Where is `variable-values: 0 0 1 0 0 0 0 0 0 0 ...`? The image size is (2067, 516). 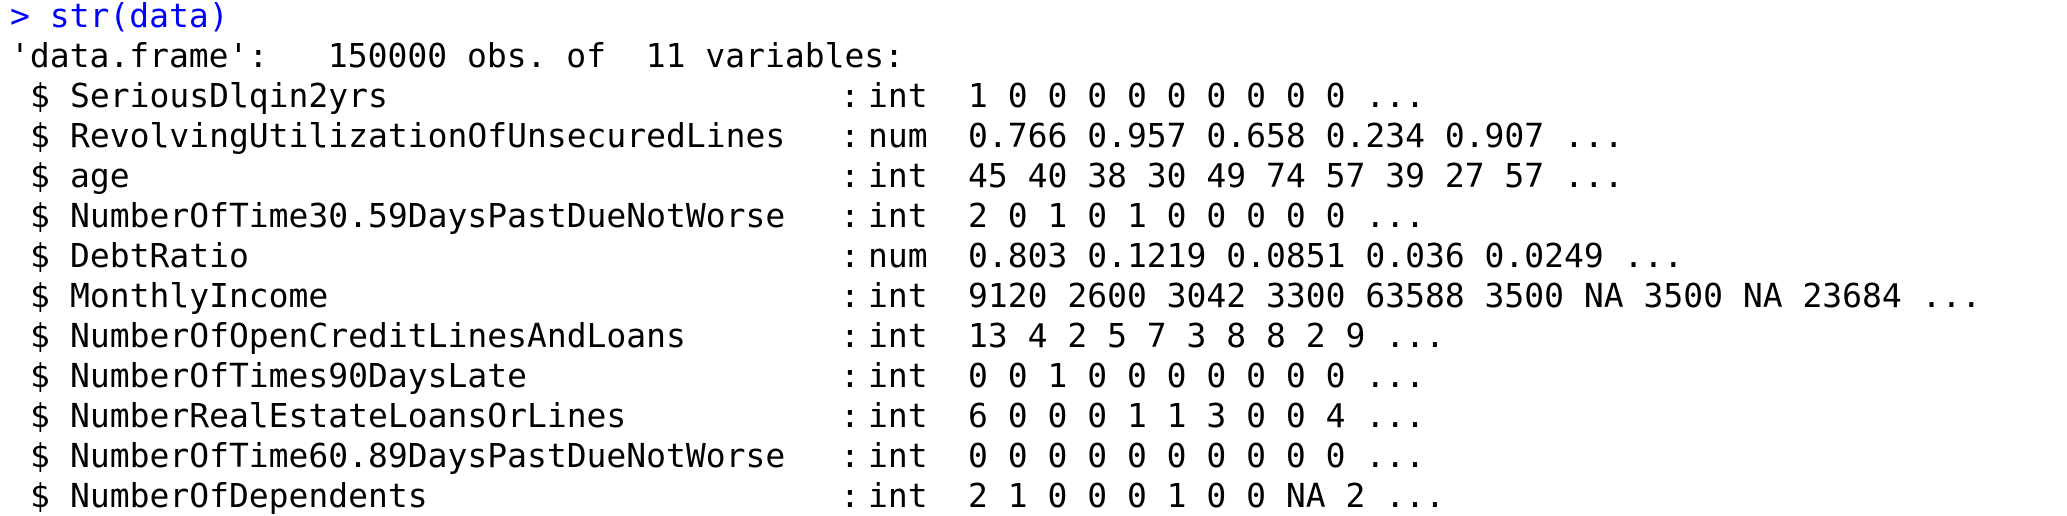 variable-values: 0 0 1 0 0 0 0 0 0 0 ... is located at coordinates (1196, 375).